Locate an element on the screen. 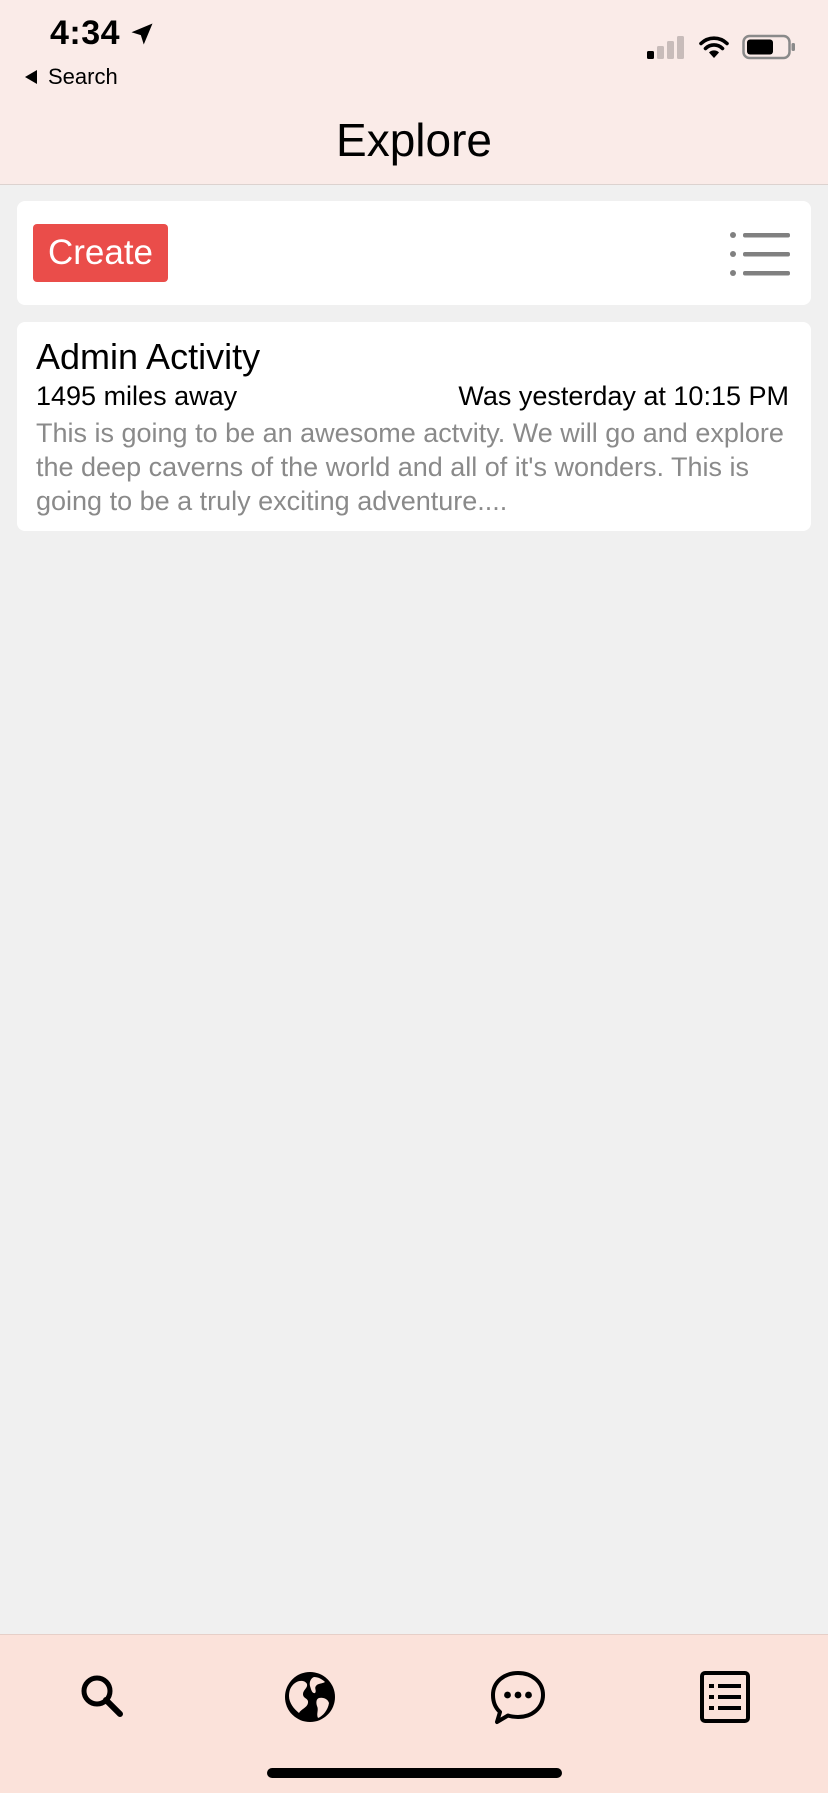 This screenshot has width=828, height=1793. status-time: 4:34 is located at coordinates (103, 33).